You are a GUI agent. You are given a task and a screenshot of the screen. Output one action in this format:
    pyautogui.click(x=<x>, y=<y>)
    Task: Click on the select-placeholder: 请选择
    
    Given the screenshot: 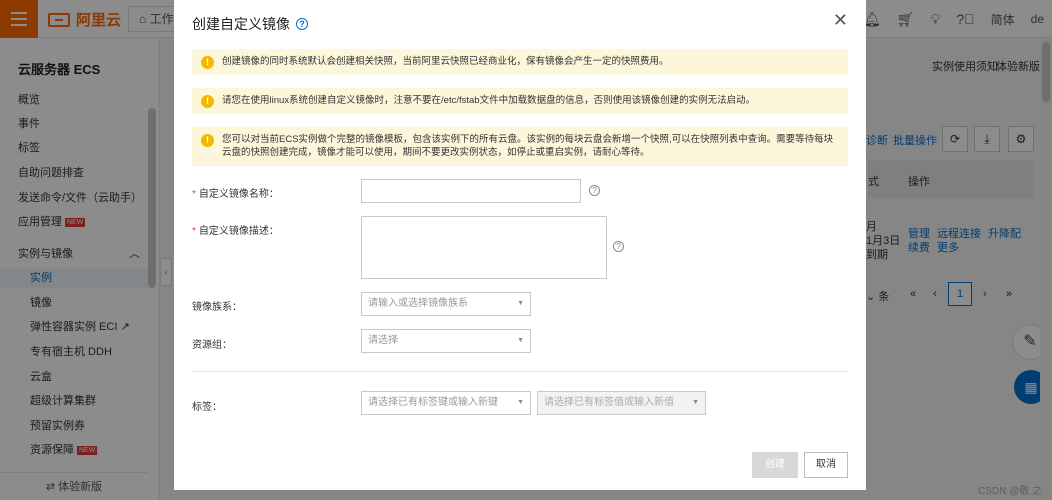 What is the action you would take?
    pyautogui.click(x=383, y=340)
    